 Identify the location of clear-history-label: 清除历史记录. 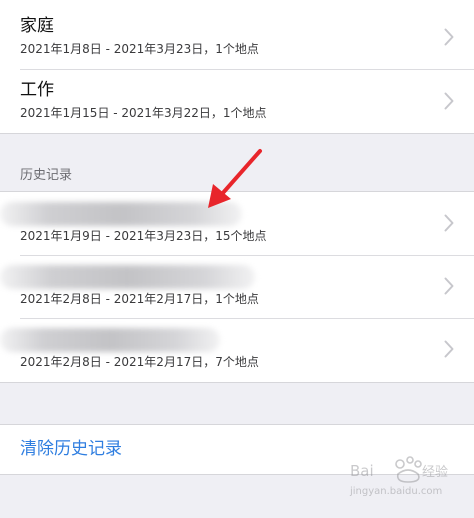
(71, 449).